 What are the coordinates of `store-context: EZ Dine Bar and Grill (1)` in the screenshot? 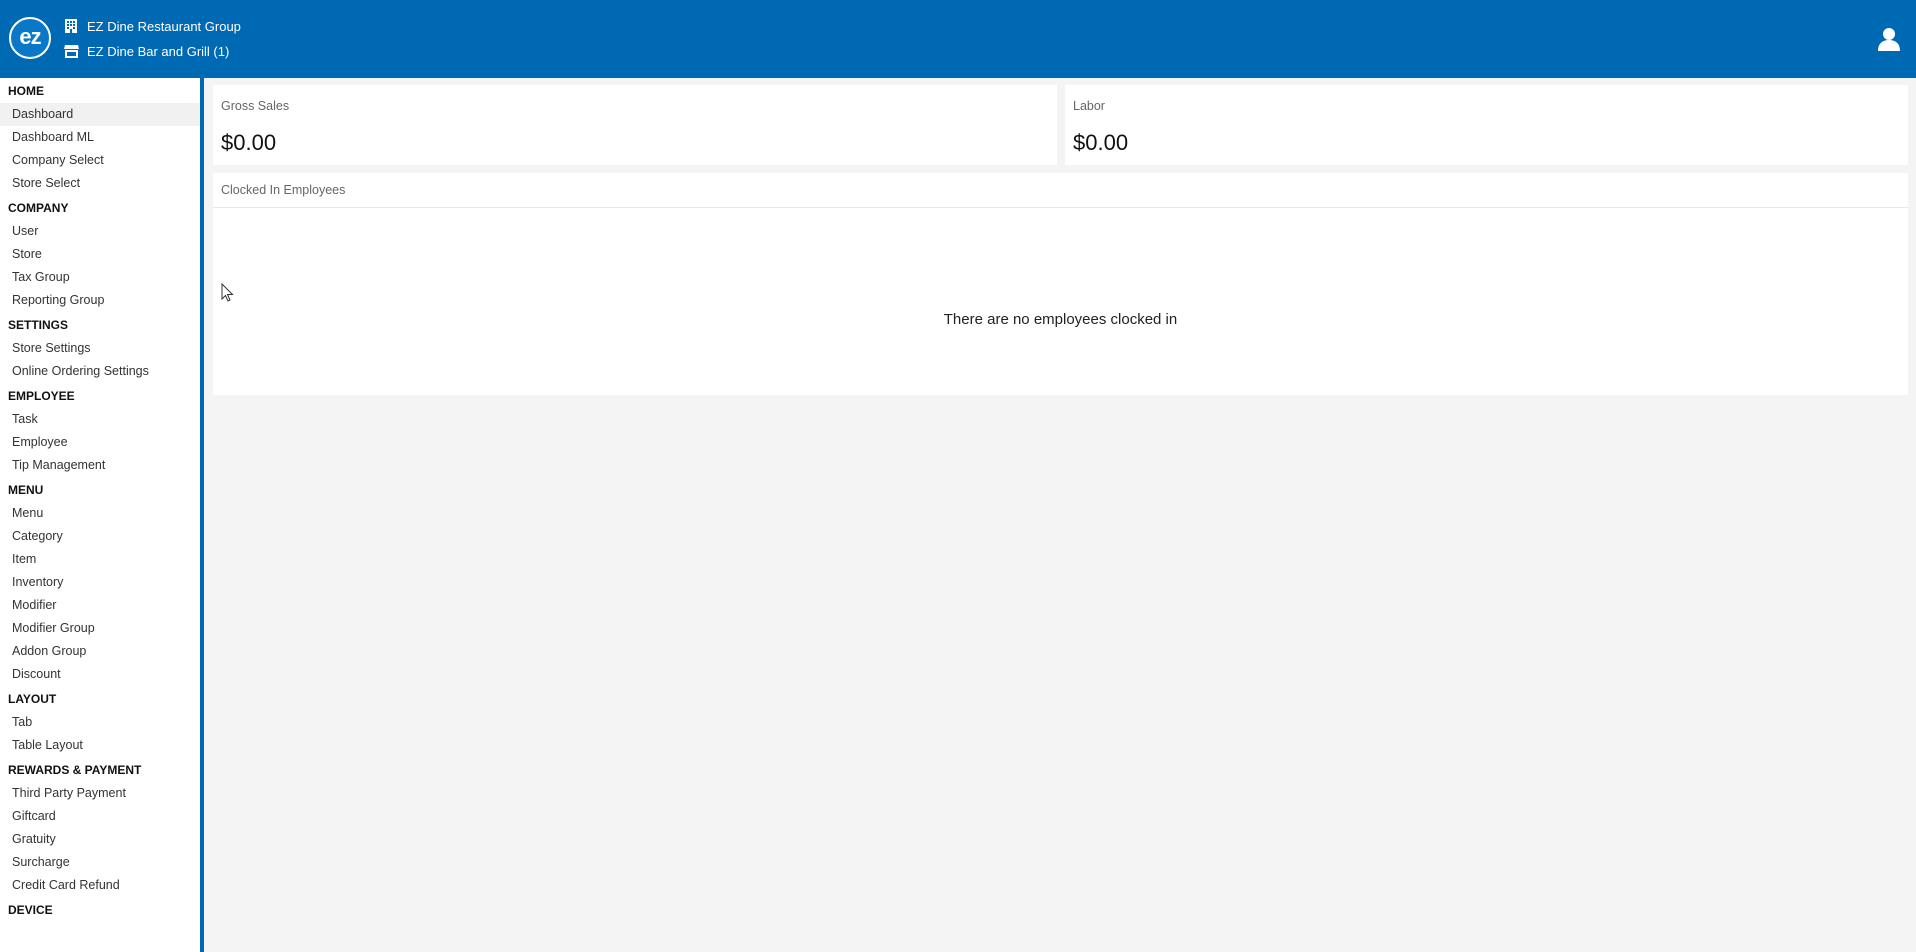 It's located at (146, 51).